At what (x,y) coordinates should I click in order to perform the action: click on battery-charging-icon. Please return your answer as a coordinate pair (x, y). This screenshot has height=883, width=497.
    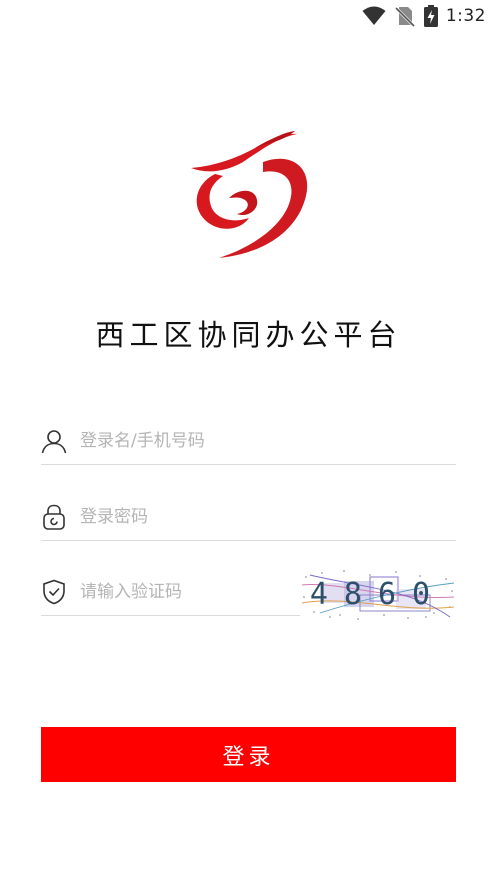
    Looking at the image, I should click on (430, 16).